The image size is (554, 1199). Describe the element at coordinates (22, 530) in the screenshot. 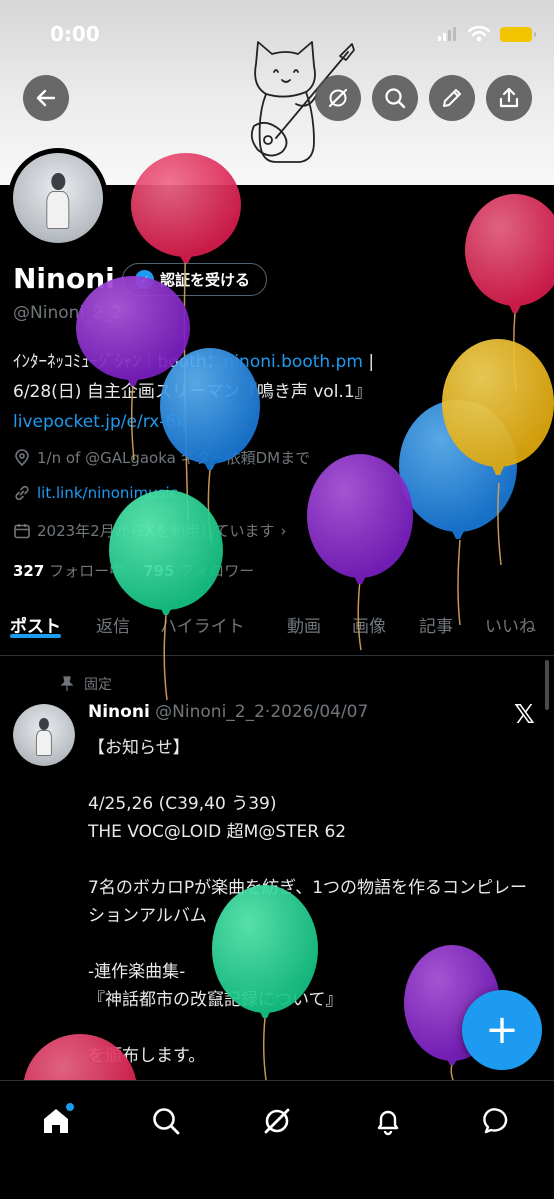

I see `calendar-icon` at that location.